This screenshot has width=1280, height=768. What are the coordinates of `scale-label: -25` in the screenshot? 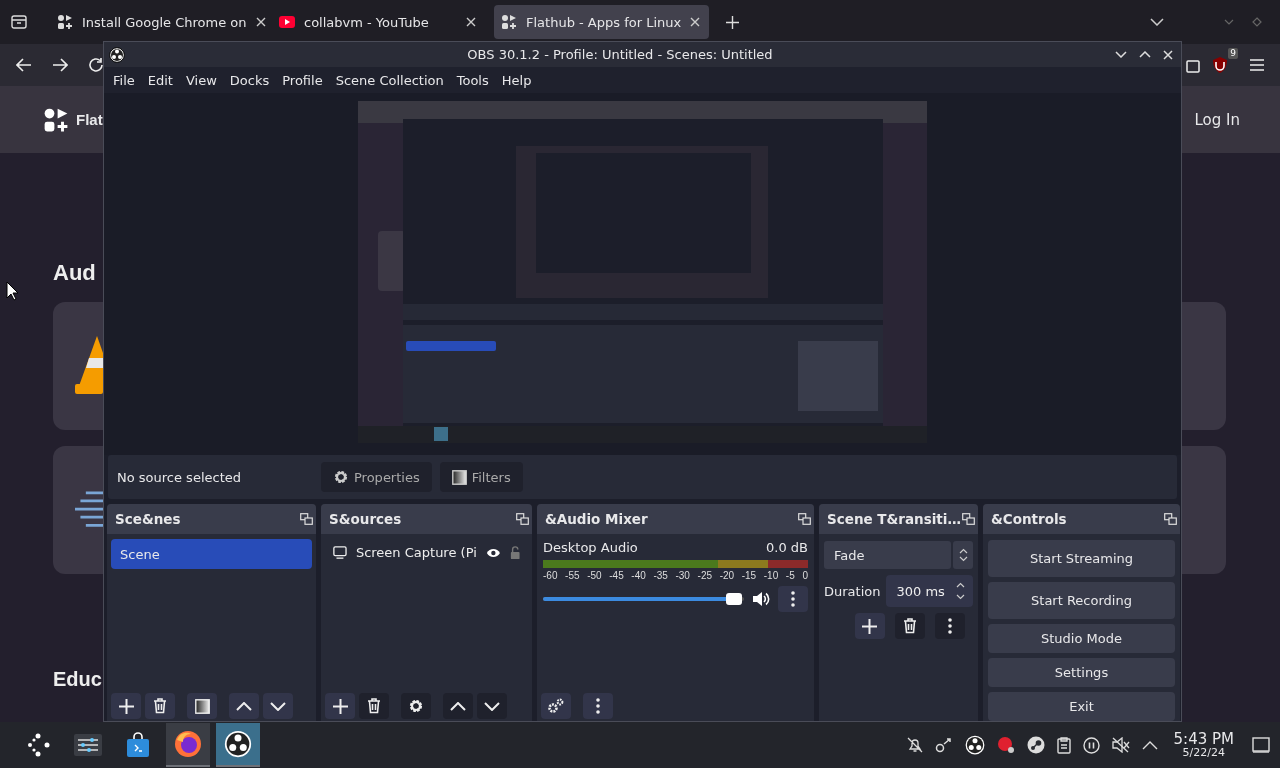 It's located at (704, 575).